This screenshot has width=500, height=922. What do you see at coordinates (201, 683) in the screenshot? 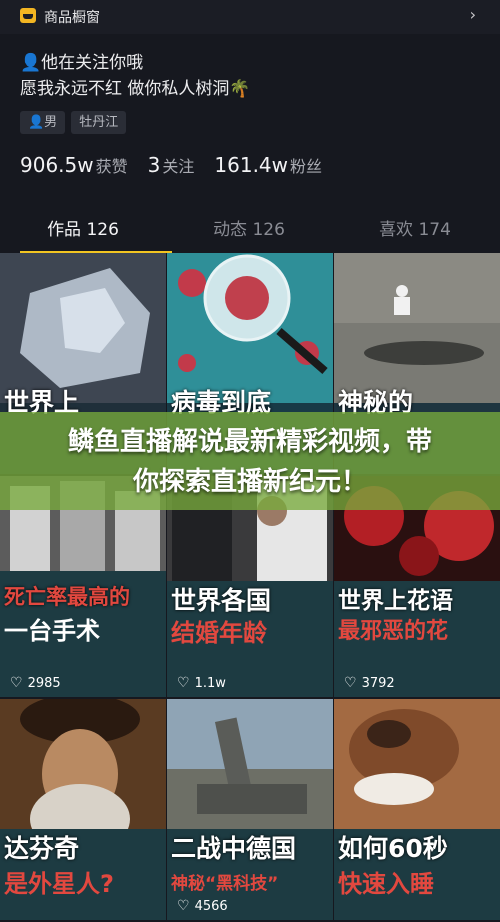
I see `like-count: ♡ 1.1w` at bounding box center [201, 683].